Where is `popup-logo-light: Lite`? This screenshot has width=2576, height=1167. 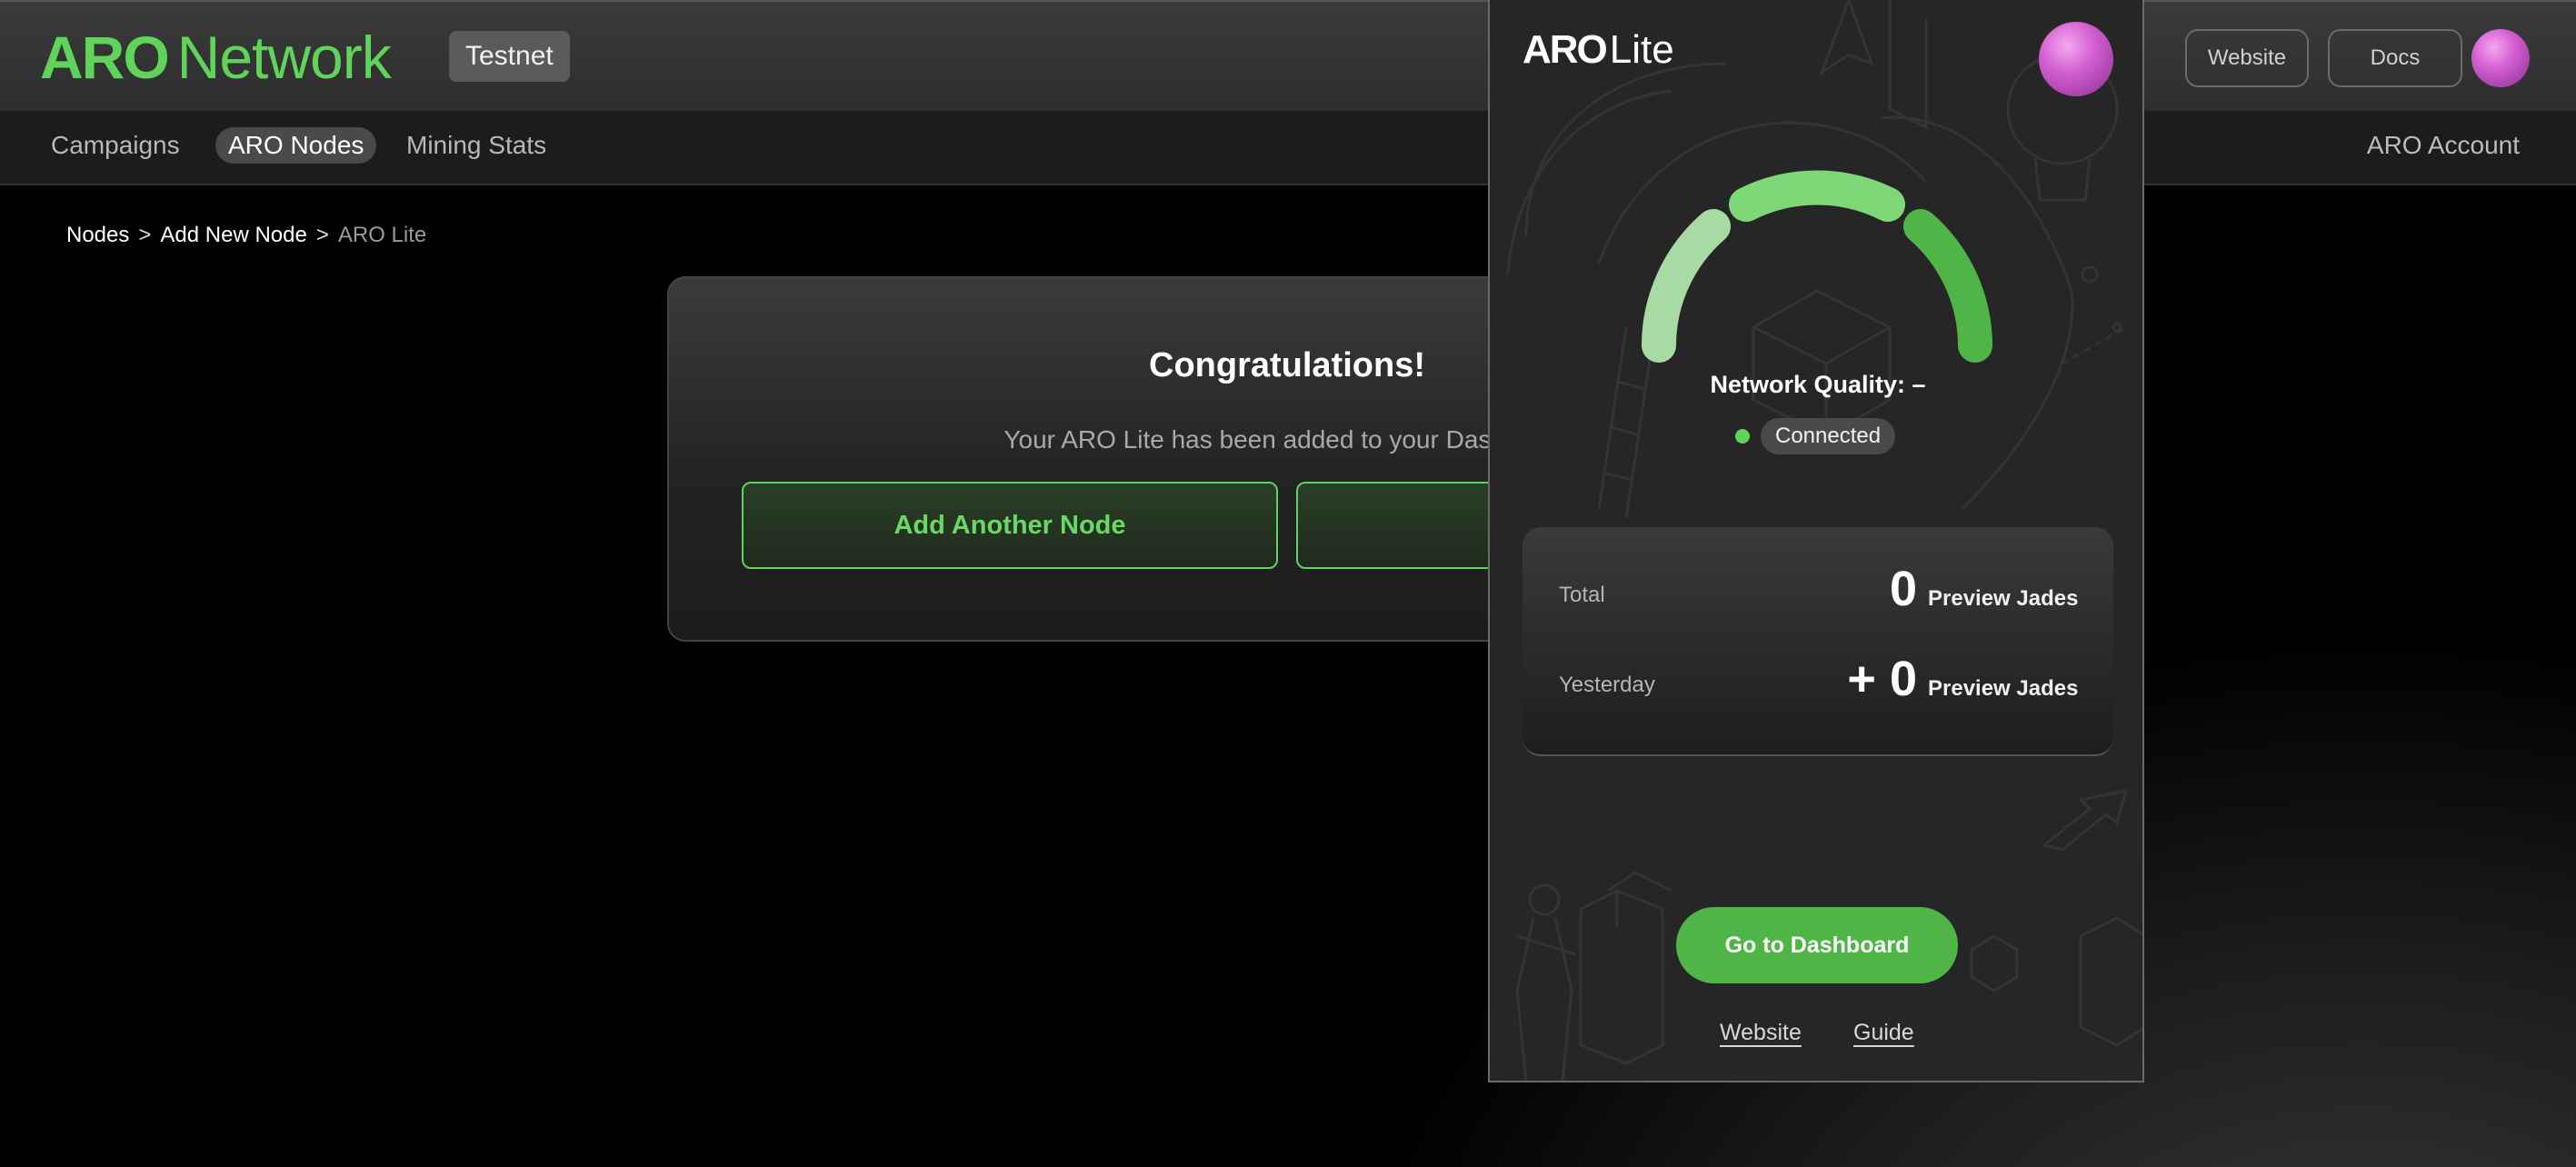
popup-logo-light: Lite is located at coordinates (1641, 49).